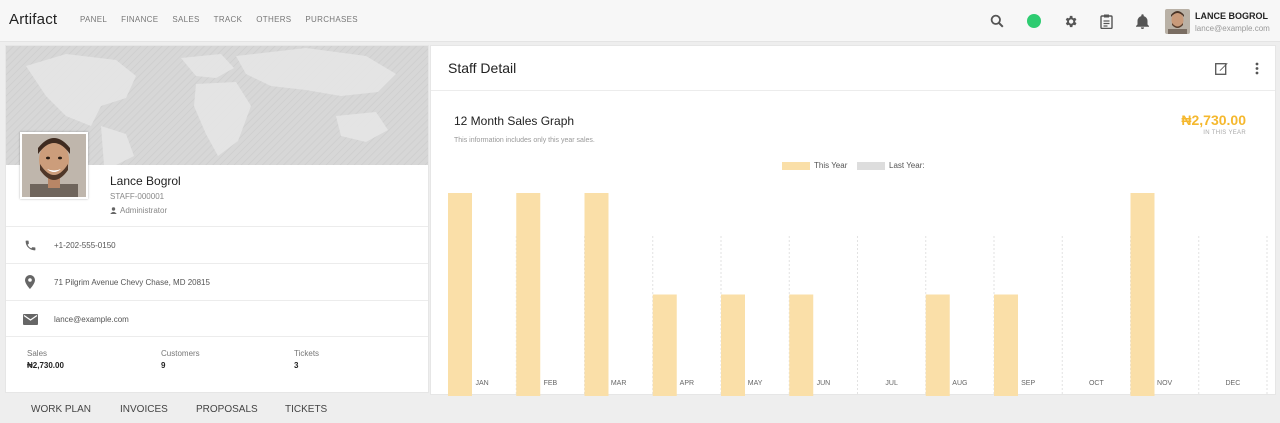 The height and width of the screenshot is (423, 1280). Describe the element at coordinates (891, 383) in the screenshot. I see `chart-x-tick-label: JUL` at that location.